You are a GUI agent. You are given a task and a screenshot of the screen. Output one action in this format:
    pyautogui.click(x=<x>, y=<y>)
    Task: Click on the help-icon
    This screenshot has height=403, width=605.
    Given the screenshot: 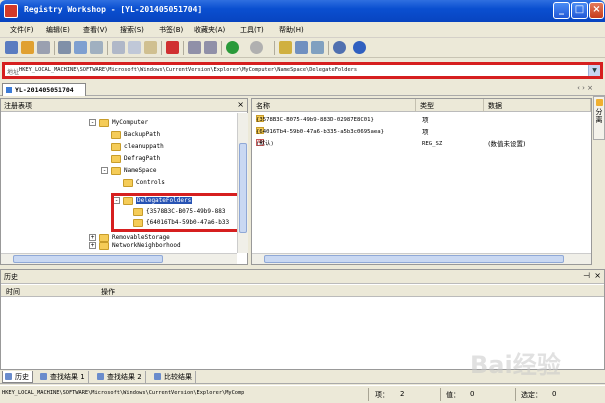 What is the action you would take?
    pyautogui.click(x=359, y=47)
    